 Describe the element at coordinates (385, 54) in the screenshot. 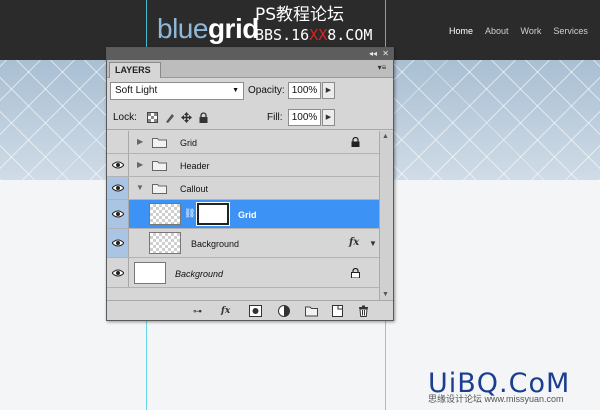

I see `close-panel-icon: ✕` at that location.